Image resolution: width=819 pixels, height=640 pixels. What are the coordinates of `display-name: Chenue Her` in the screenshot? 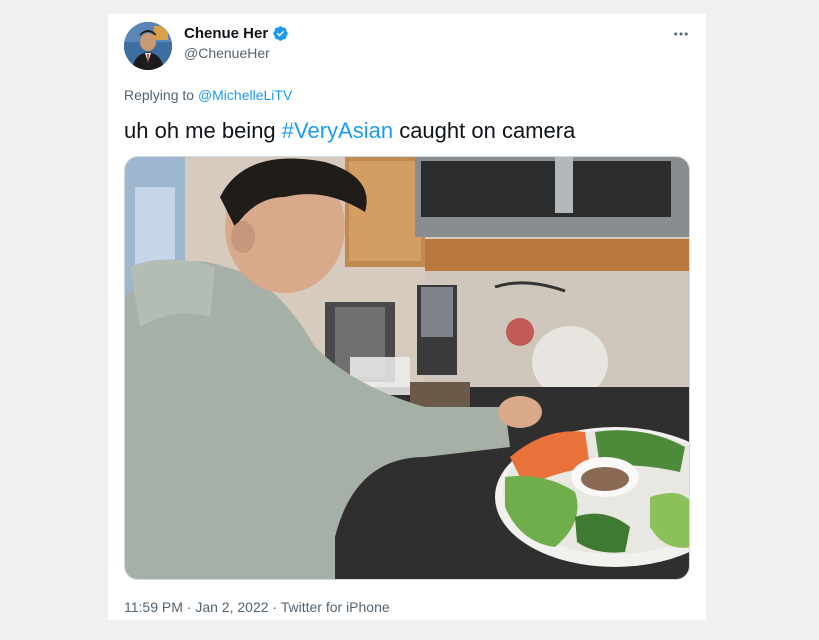 It's located at (226, 33).